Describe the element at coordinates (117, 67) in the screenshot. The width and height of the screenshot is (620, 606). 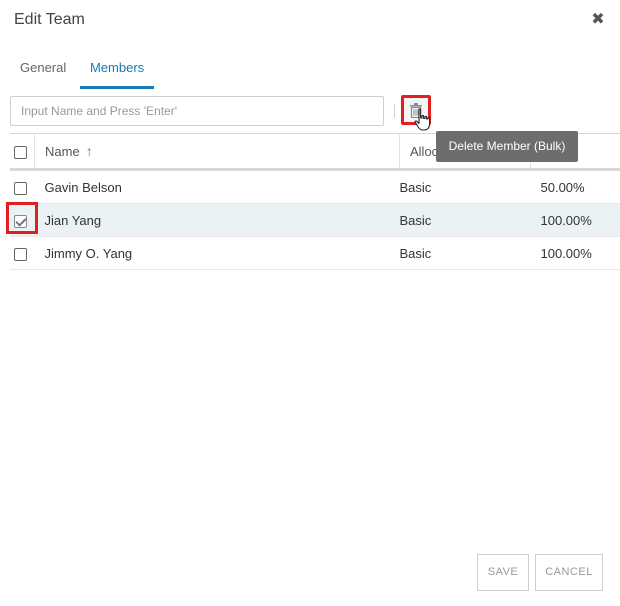
I see `tab-members: Members` at that location.